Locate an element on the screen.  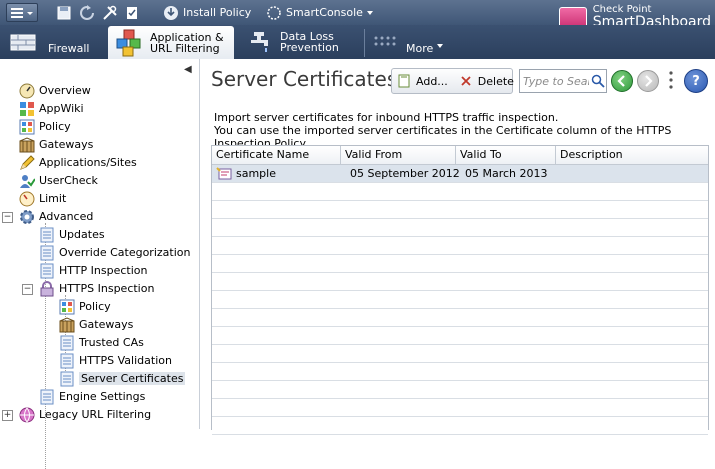
tree-item-label: Trusted CAs is located at coordinates (111, 342).